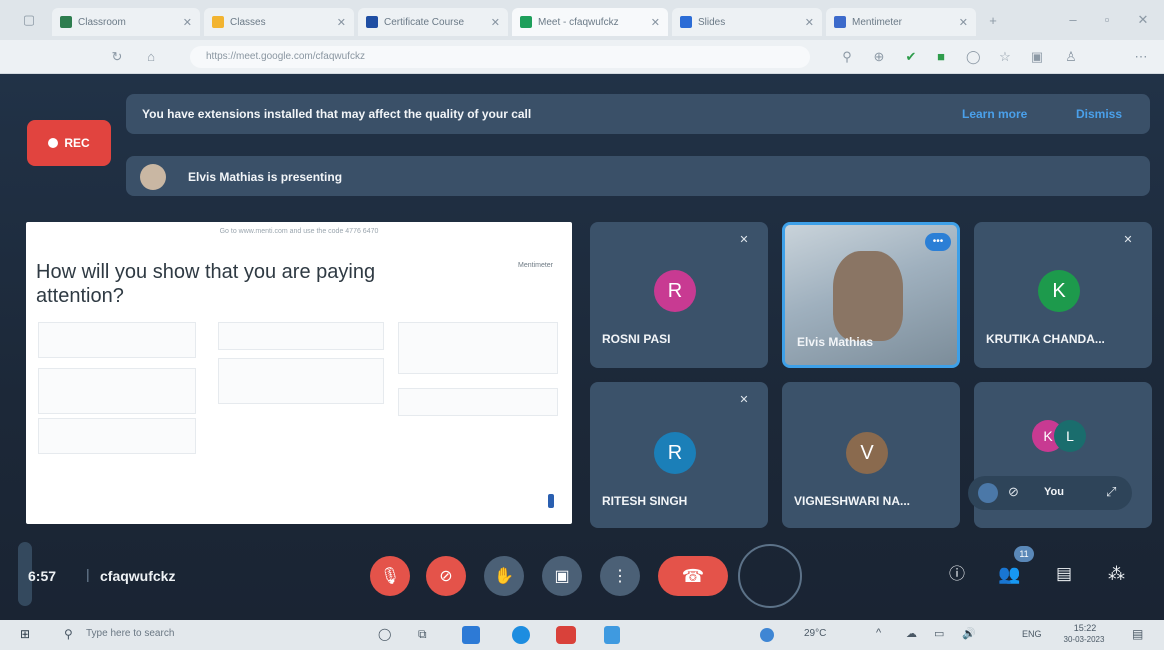 This screenshot has width=1164, height=650. Describe the element at coordinates (1032, 634) in the screenshot. I see `language-indicator: ENG` at that location.